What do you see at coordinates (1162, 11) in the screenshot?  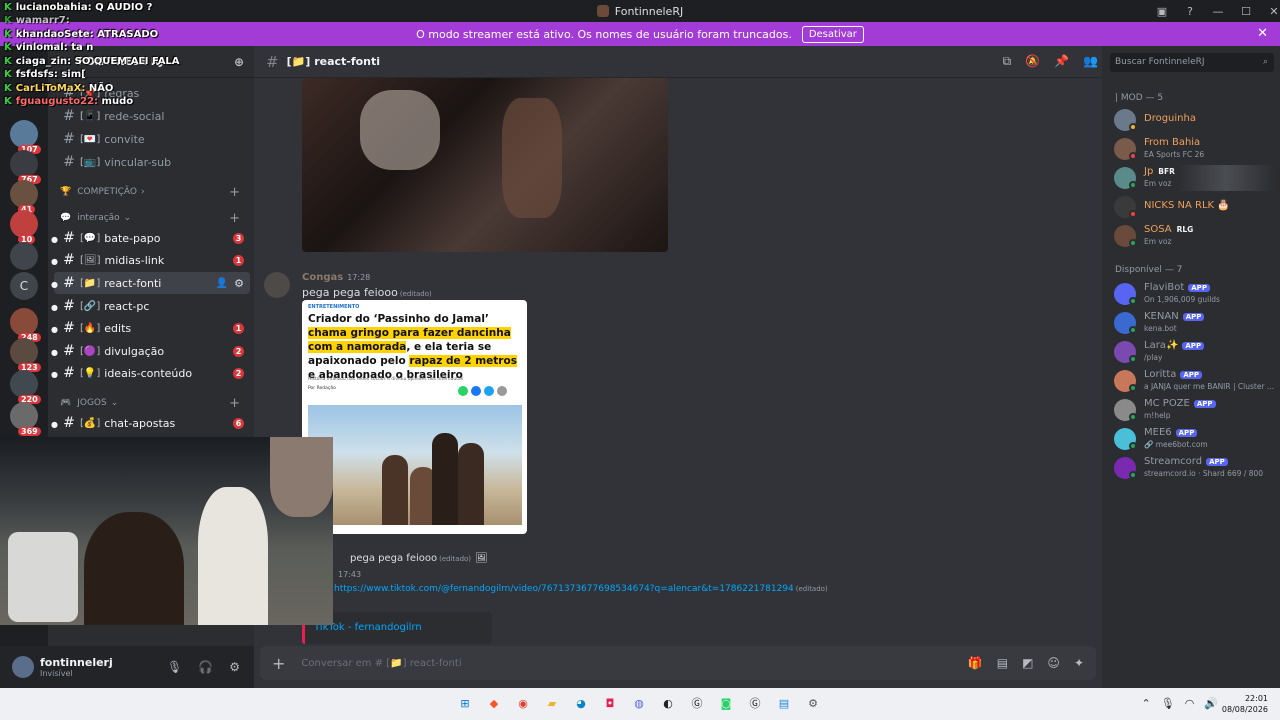 I see `inbox-icon: ▣` at bounding box center [1162, 11].